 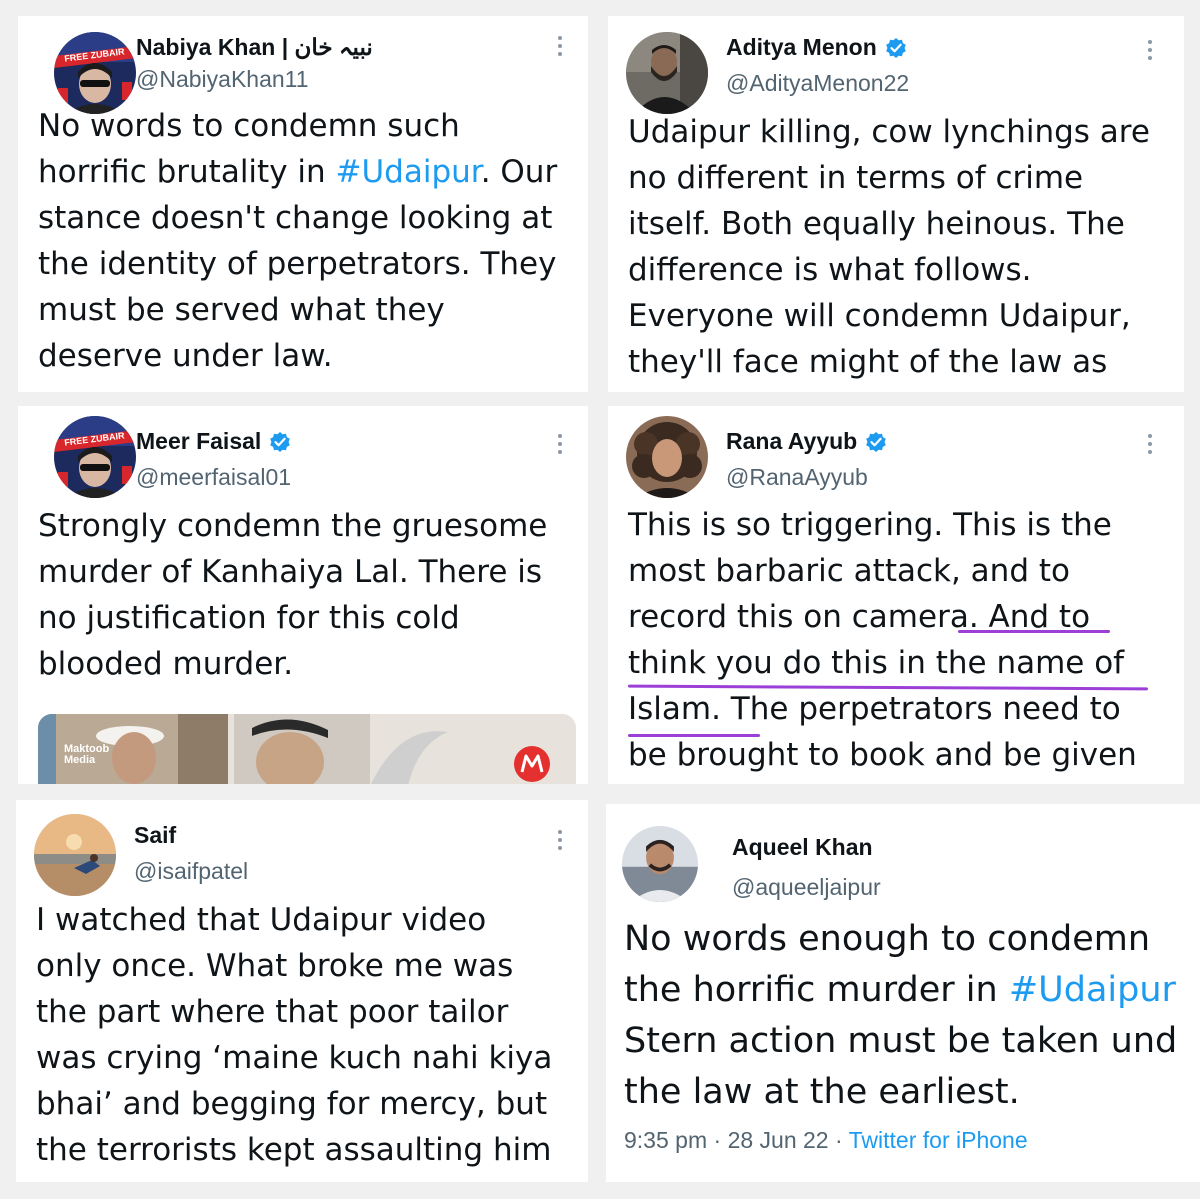 I want to click on user-handle: @RanaAyyub, so click(x=797, y=477).